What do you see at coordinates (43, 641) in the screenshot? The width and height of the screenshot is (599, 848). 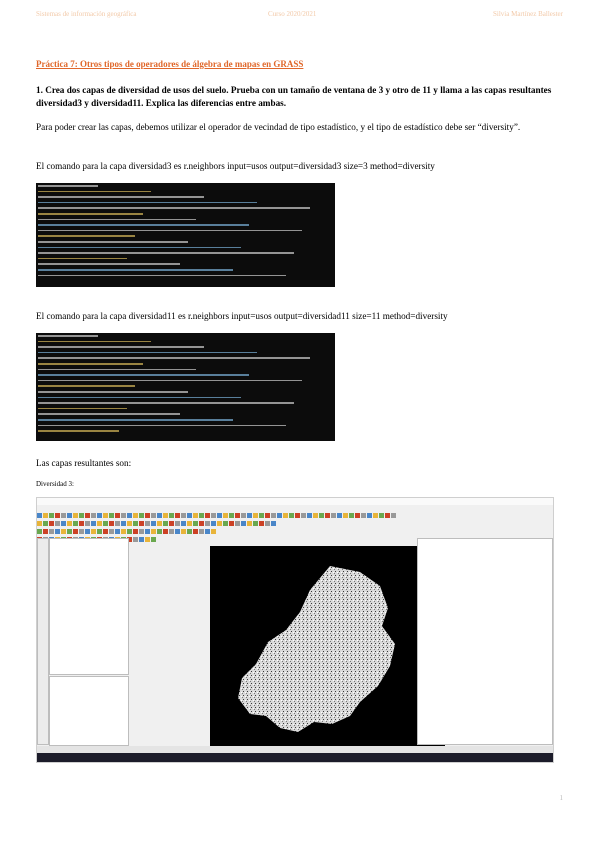 I see `left-toolbox` at bounding box center [43, 641].